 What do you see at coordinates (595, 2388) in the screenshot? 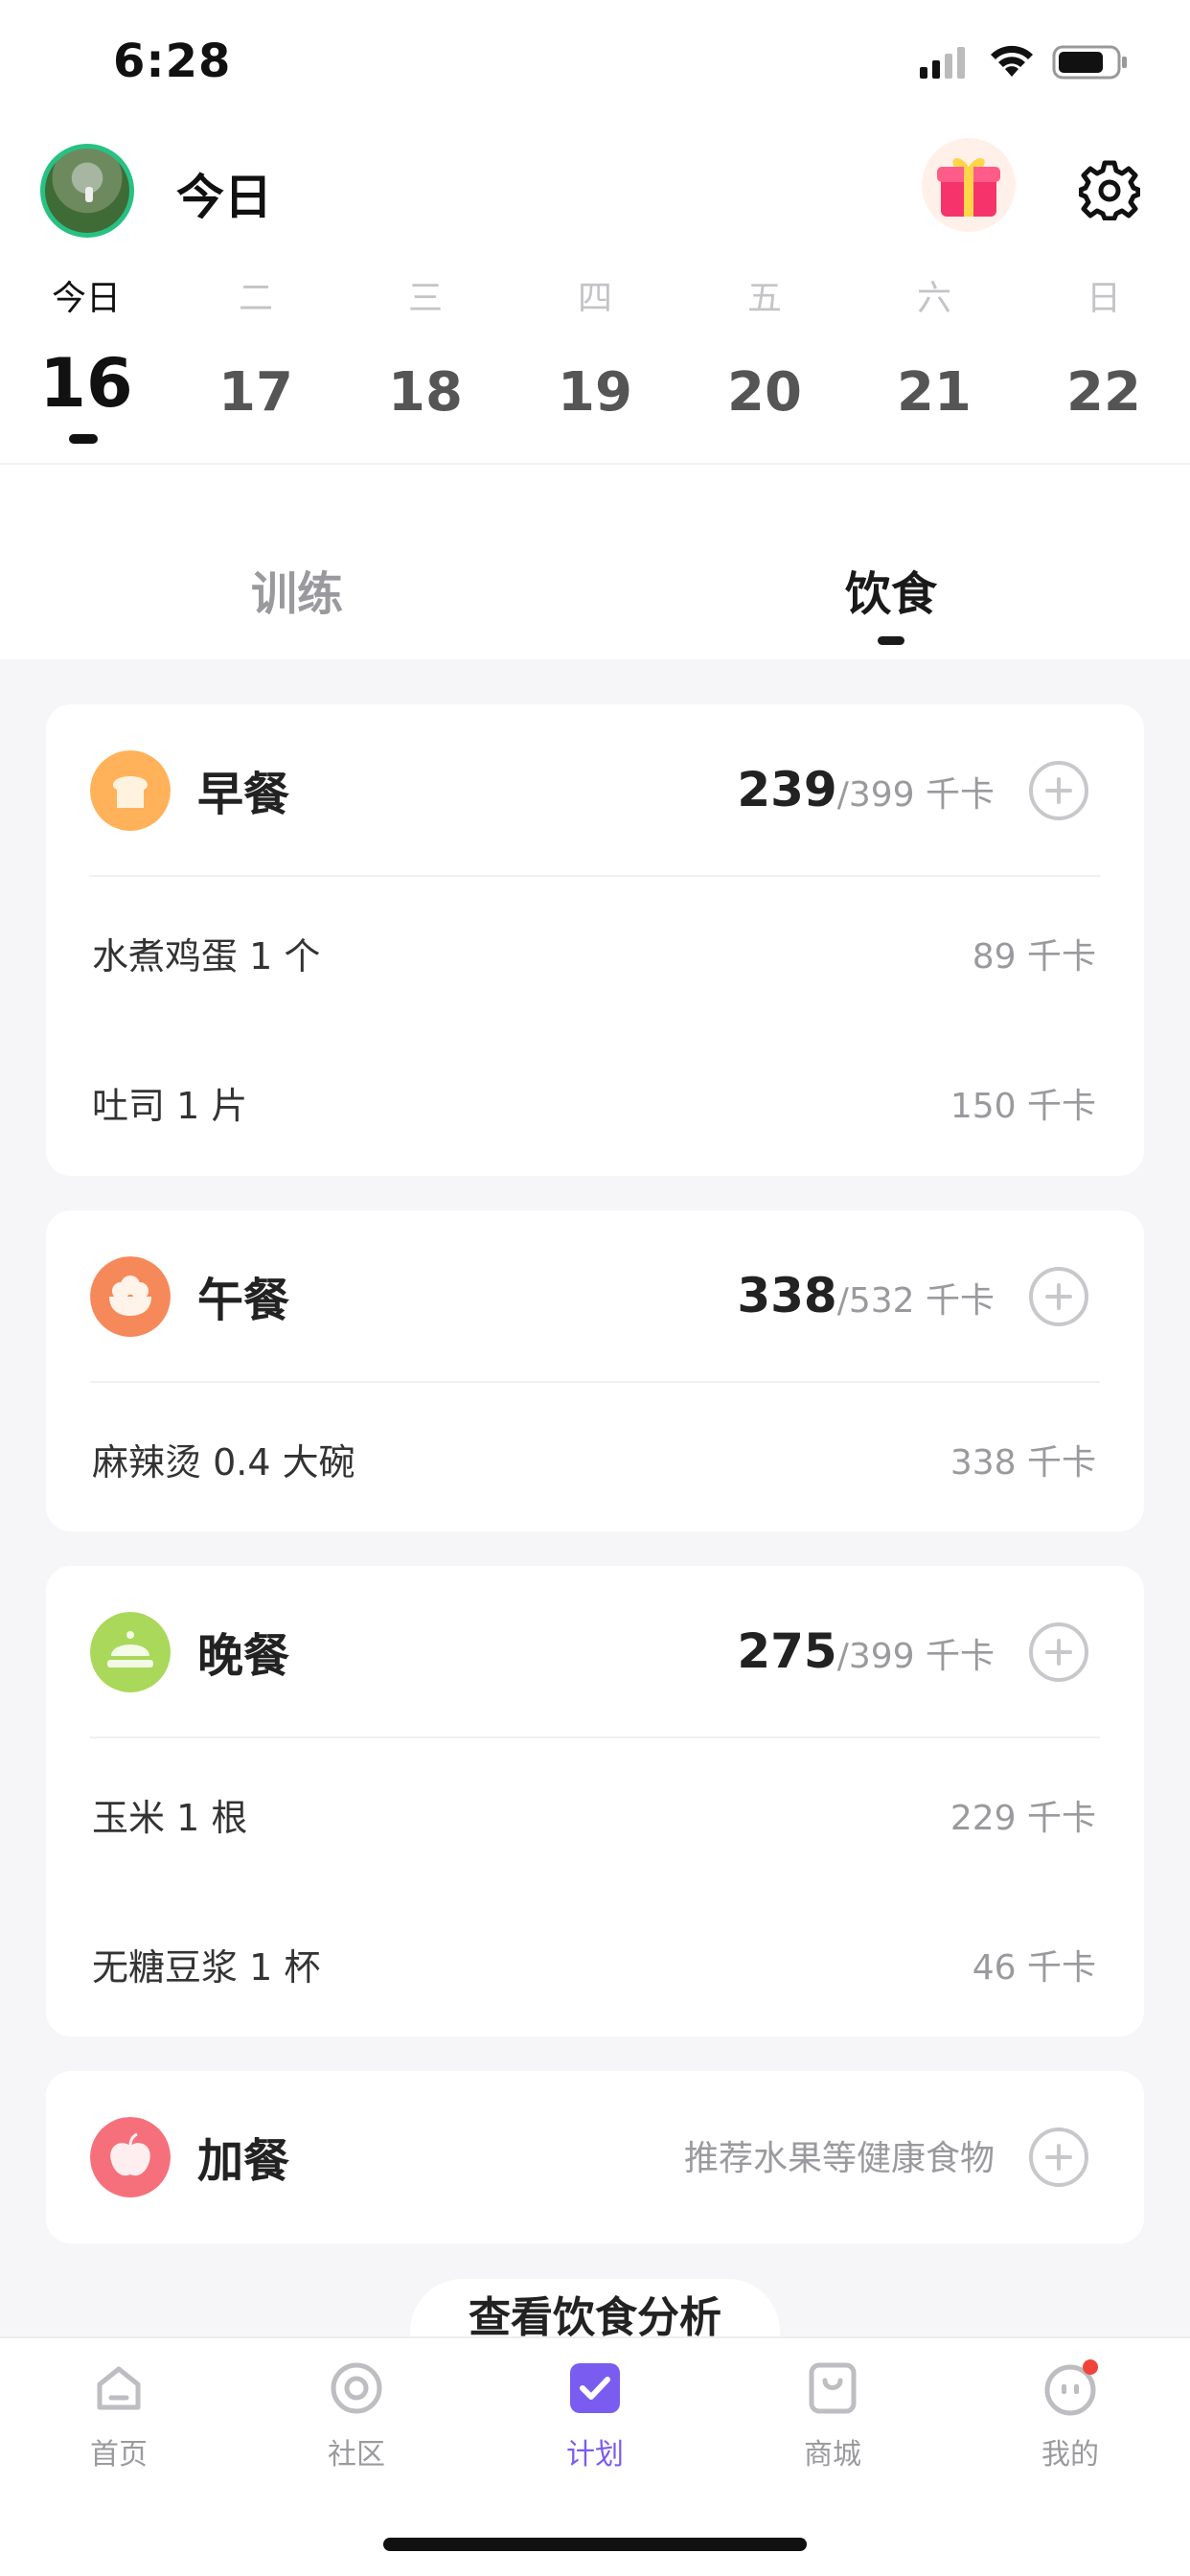
I see `plan-check-icon` at bounding box center [595, 2388].